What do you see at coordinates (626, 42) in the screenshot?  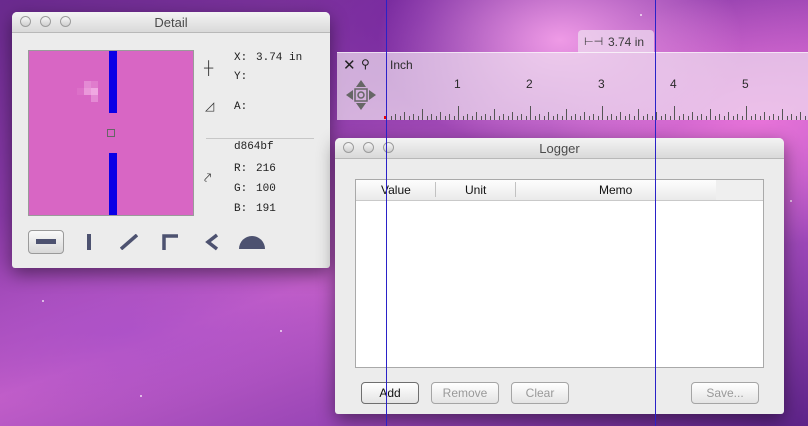 I see `ruler-measure-value: 3.74 in` at bounding box center [626, 42].